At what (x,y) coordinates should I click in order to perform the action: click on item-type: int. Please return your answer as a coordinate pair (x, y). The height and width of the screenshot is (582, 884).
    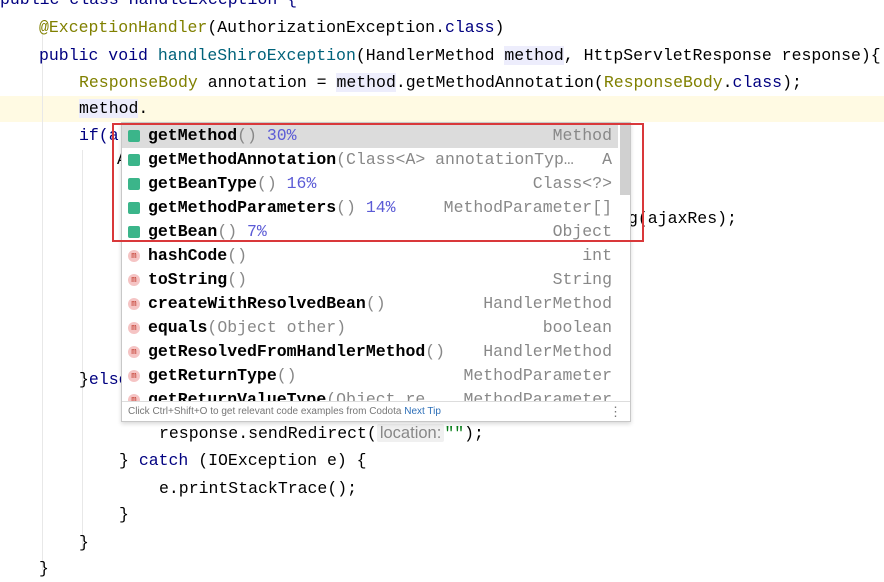
    Looking at the image, I should click on (597, 255).